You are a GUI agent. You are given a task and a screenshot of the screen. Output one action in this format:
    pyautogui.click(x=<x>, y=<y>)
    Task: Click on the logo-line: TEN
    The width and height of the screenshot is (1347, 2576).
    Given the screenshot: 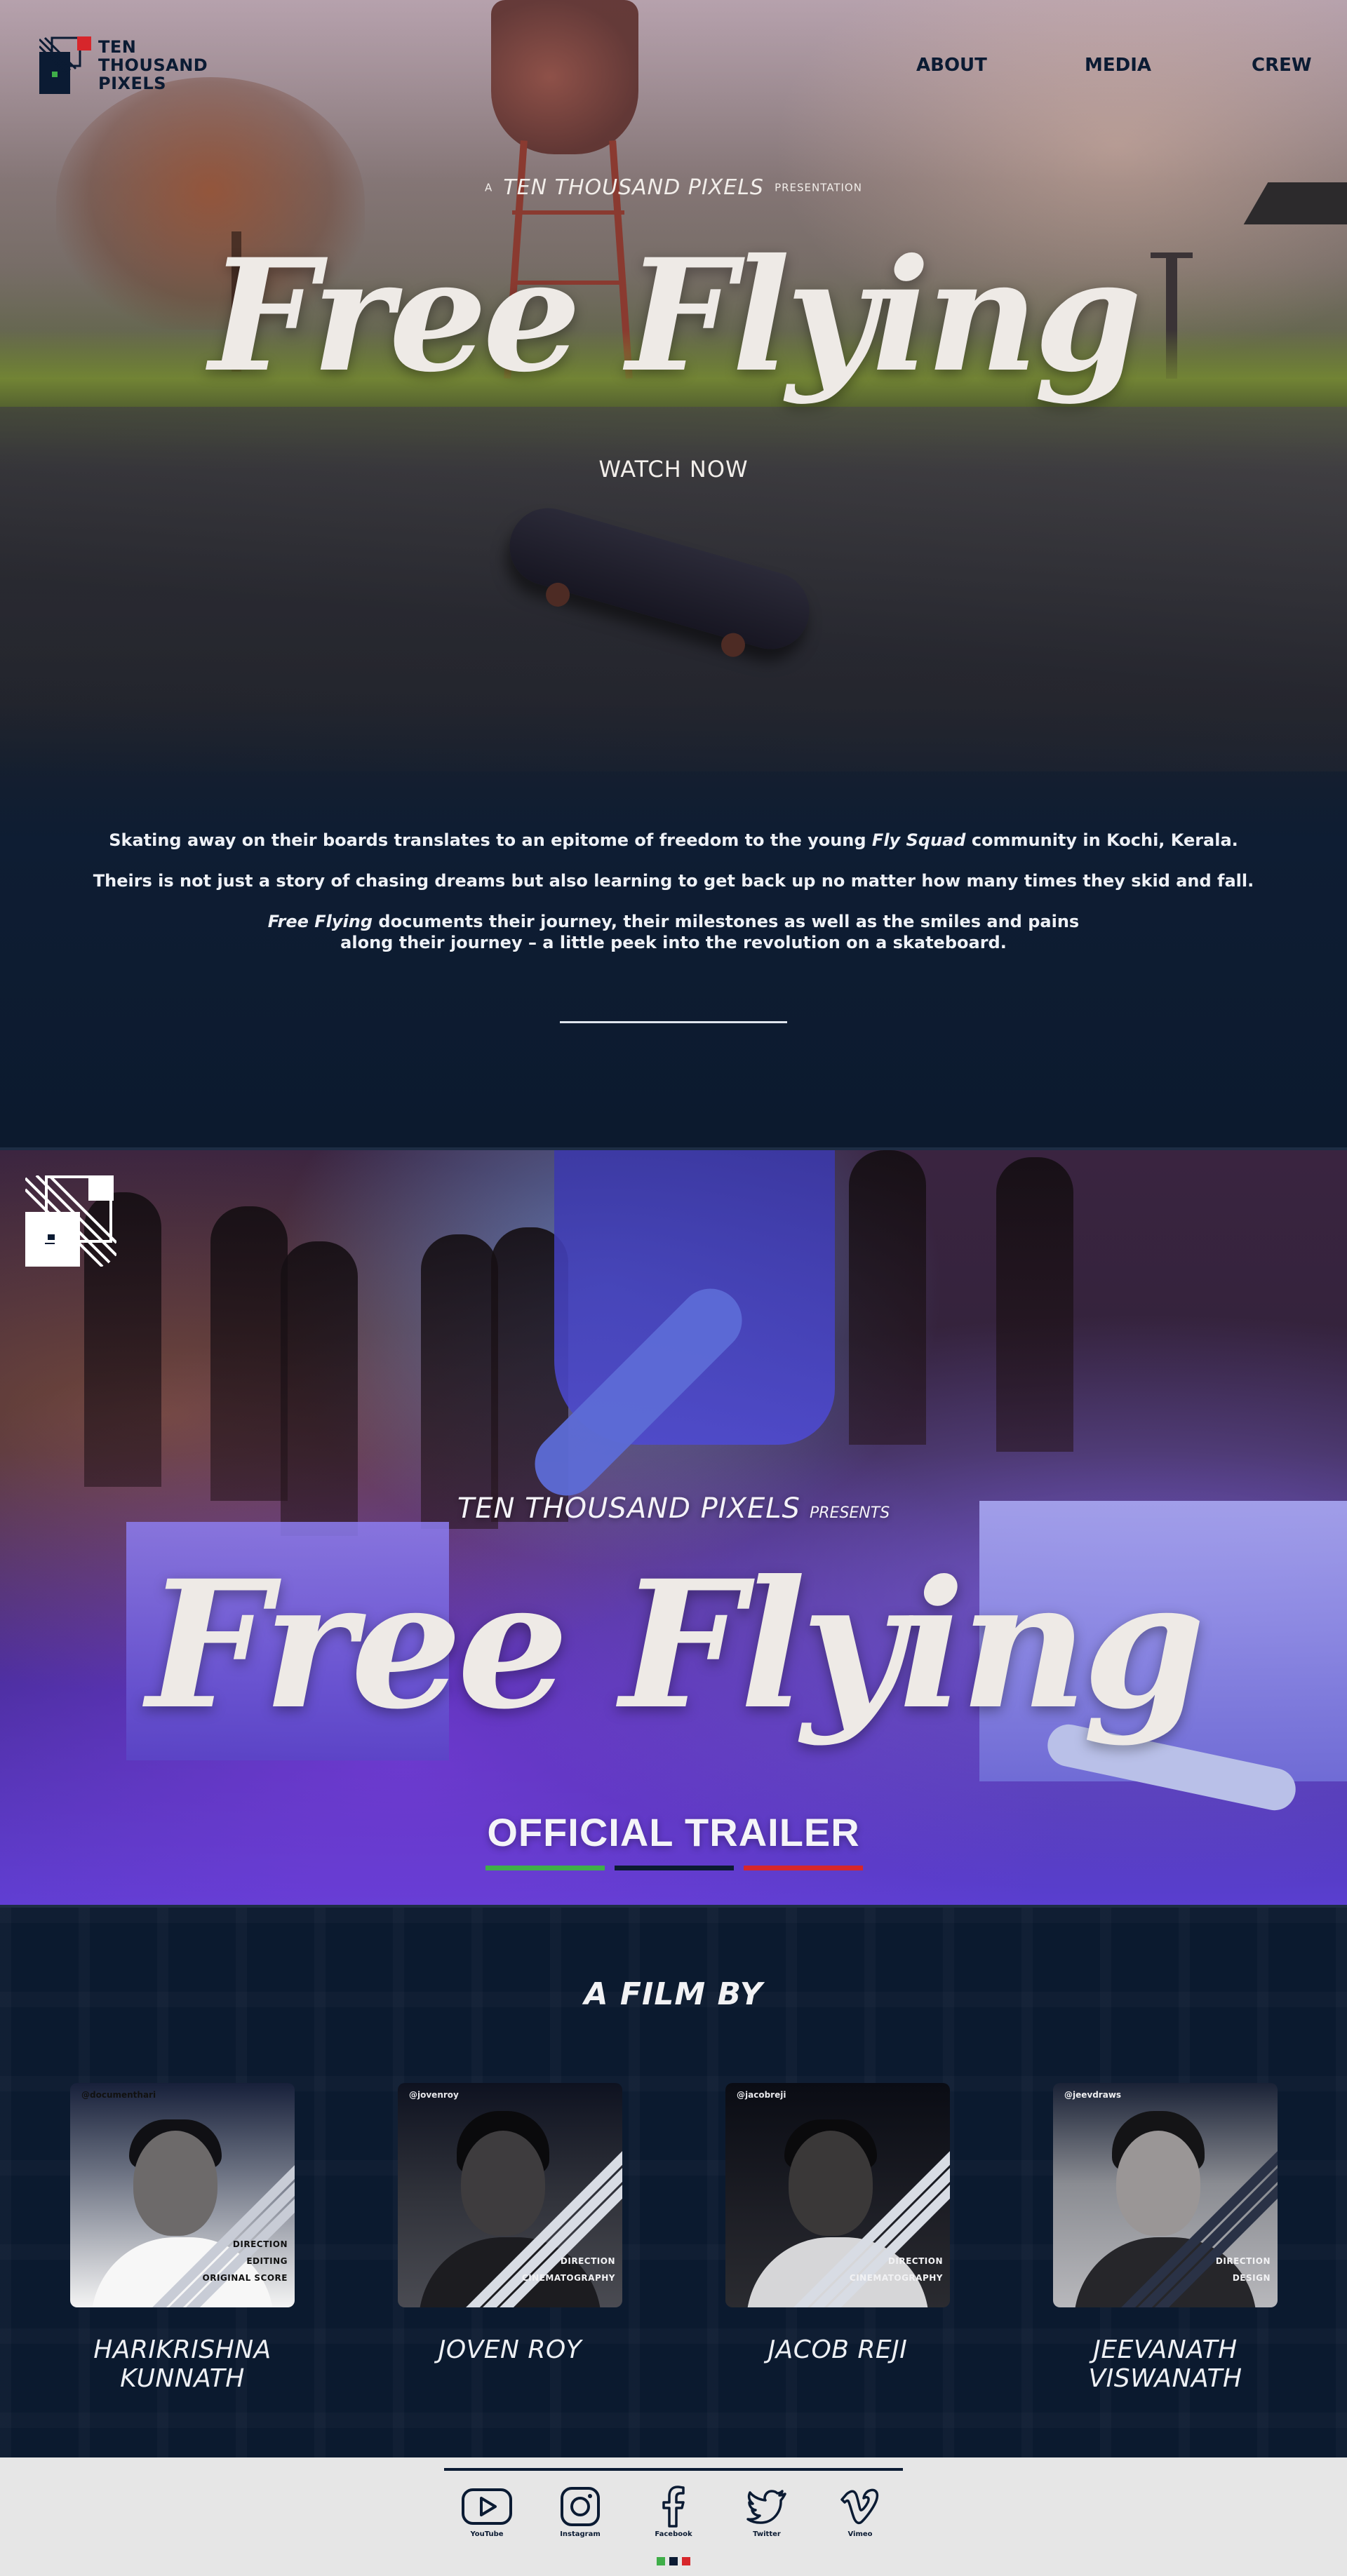 What is the action you would take?
    pyautogui.click(x=117, y=47)
    